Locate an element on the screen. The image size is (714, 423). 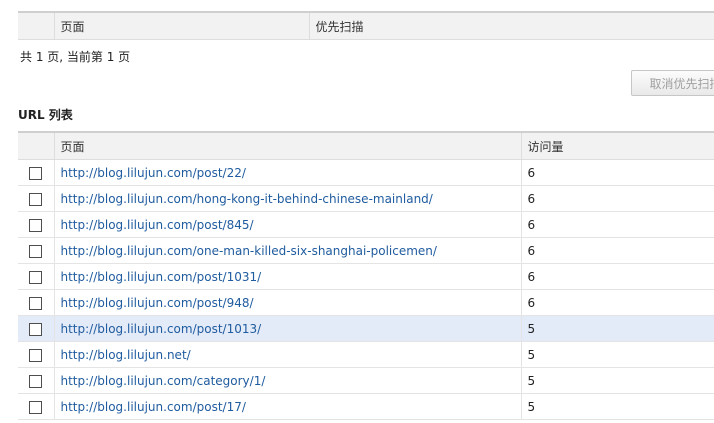
table-row: http://blog.lilujun.com/post/845/ 6 is located at coordinates (366, 224).